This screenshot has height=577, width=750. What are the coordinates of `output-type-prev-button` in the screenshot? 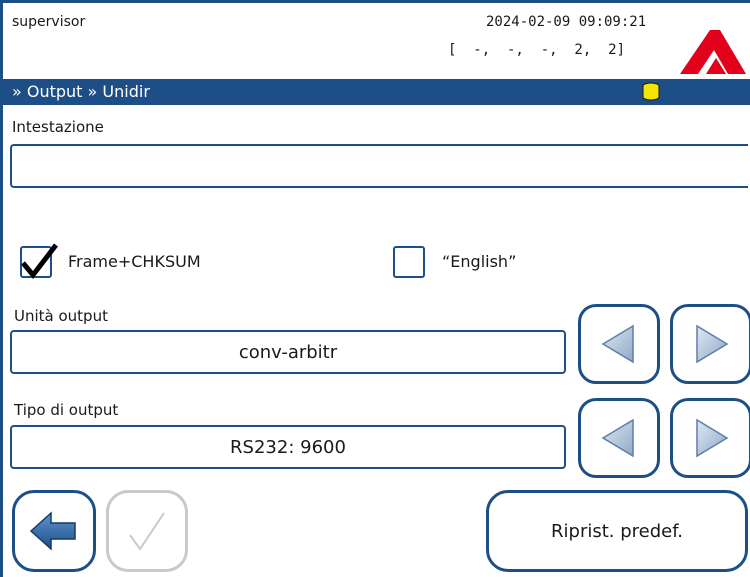 It's located at (619, 438).